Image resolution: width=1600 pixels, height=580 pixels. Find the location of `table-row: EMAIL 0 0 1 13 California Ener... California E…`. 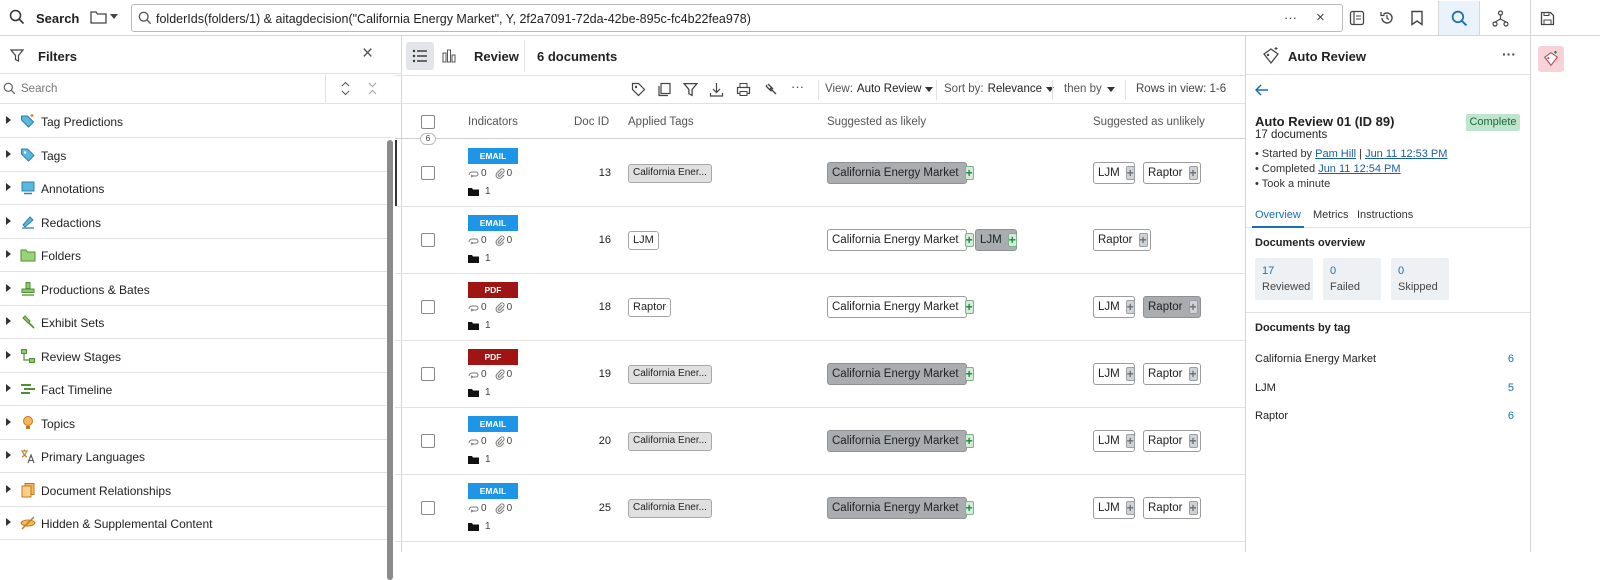

table-row: EMAIL 0 0 1 13 California Ener... California E… is located at coordinates (820, 173).